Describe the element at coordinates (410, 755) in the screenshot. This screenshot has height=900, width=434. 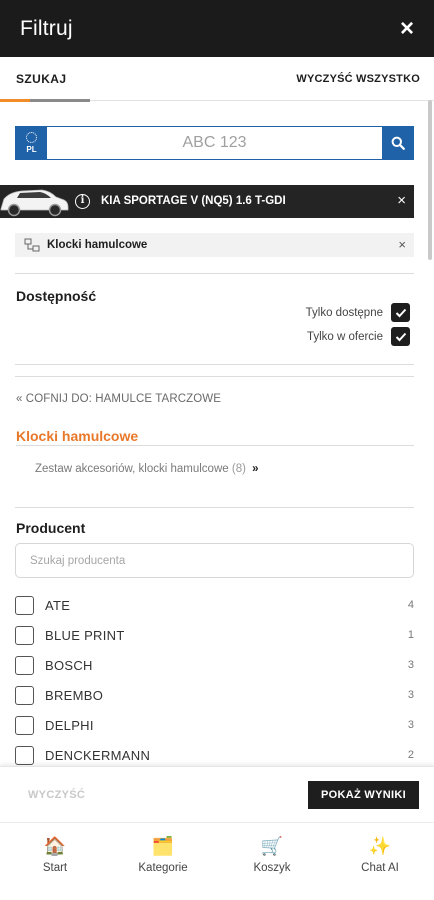
I see `producer-count: 2` at that location.